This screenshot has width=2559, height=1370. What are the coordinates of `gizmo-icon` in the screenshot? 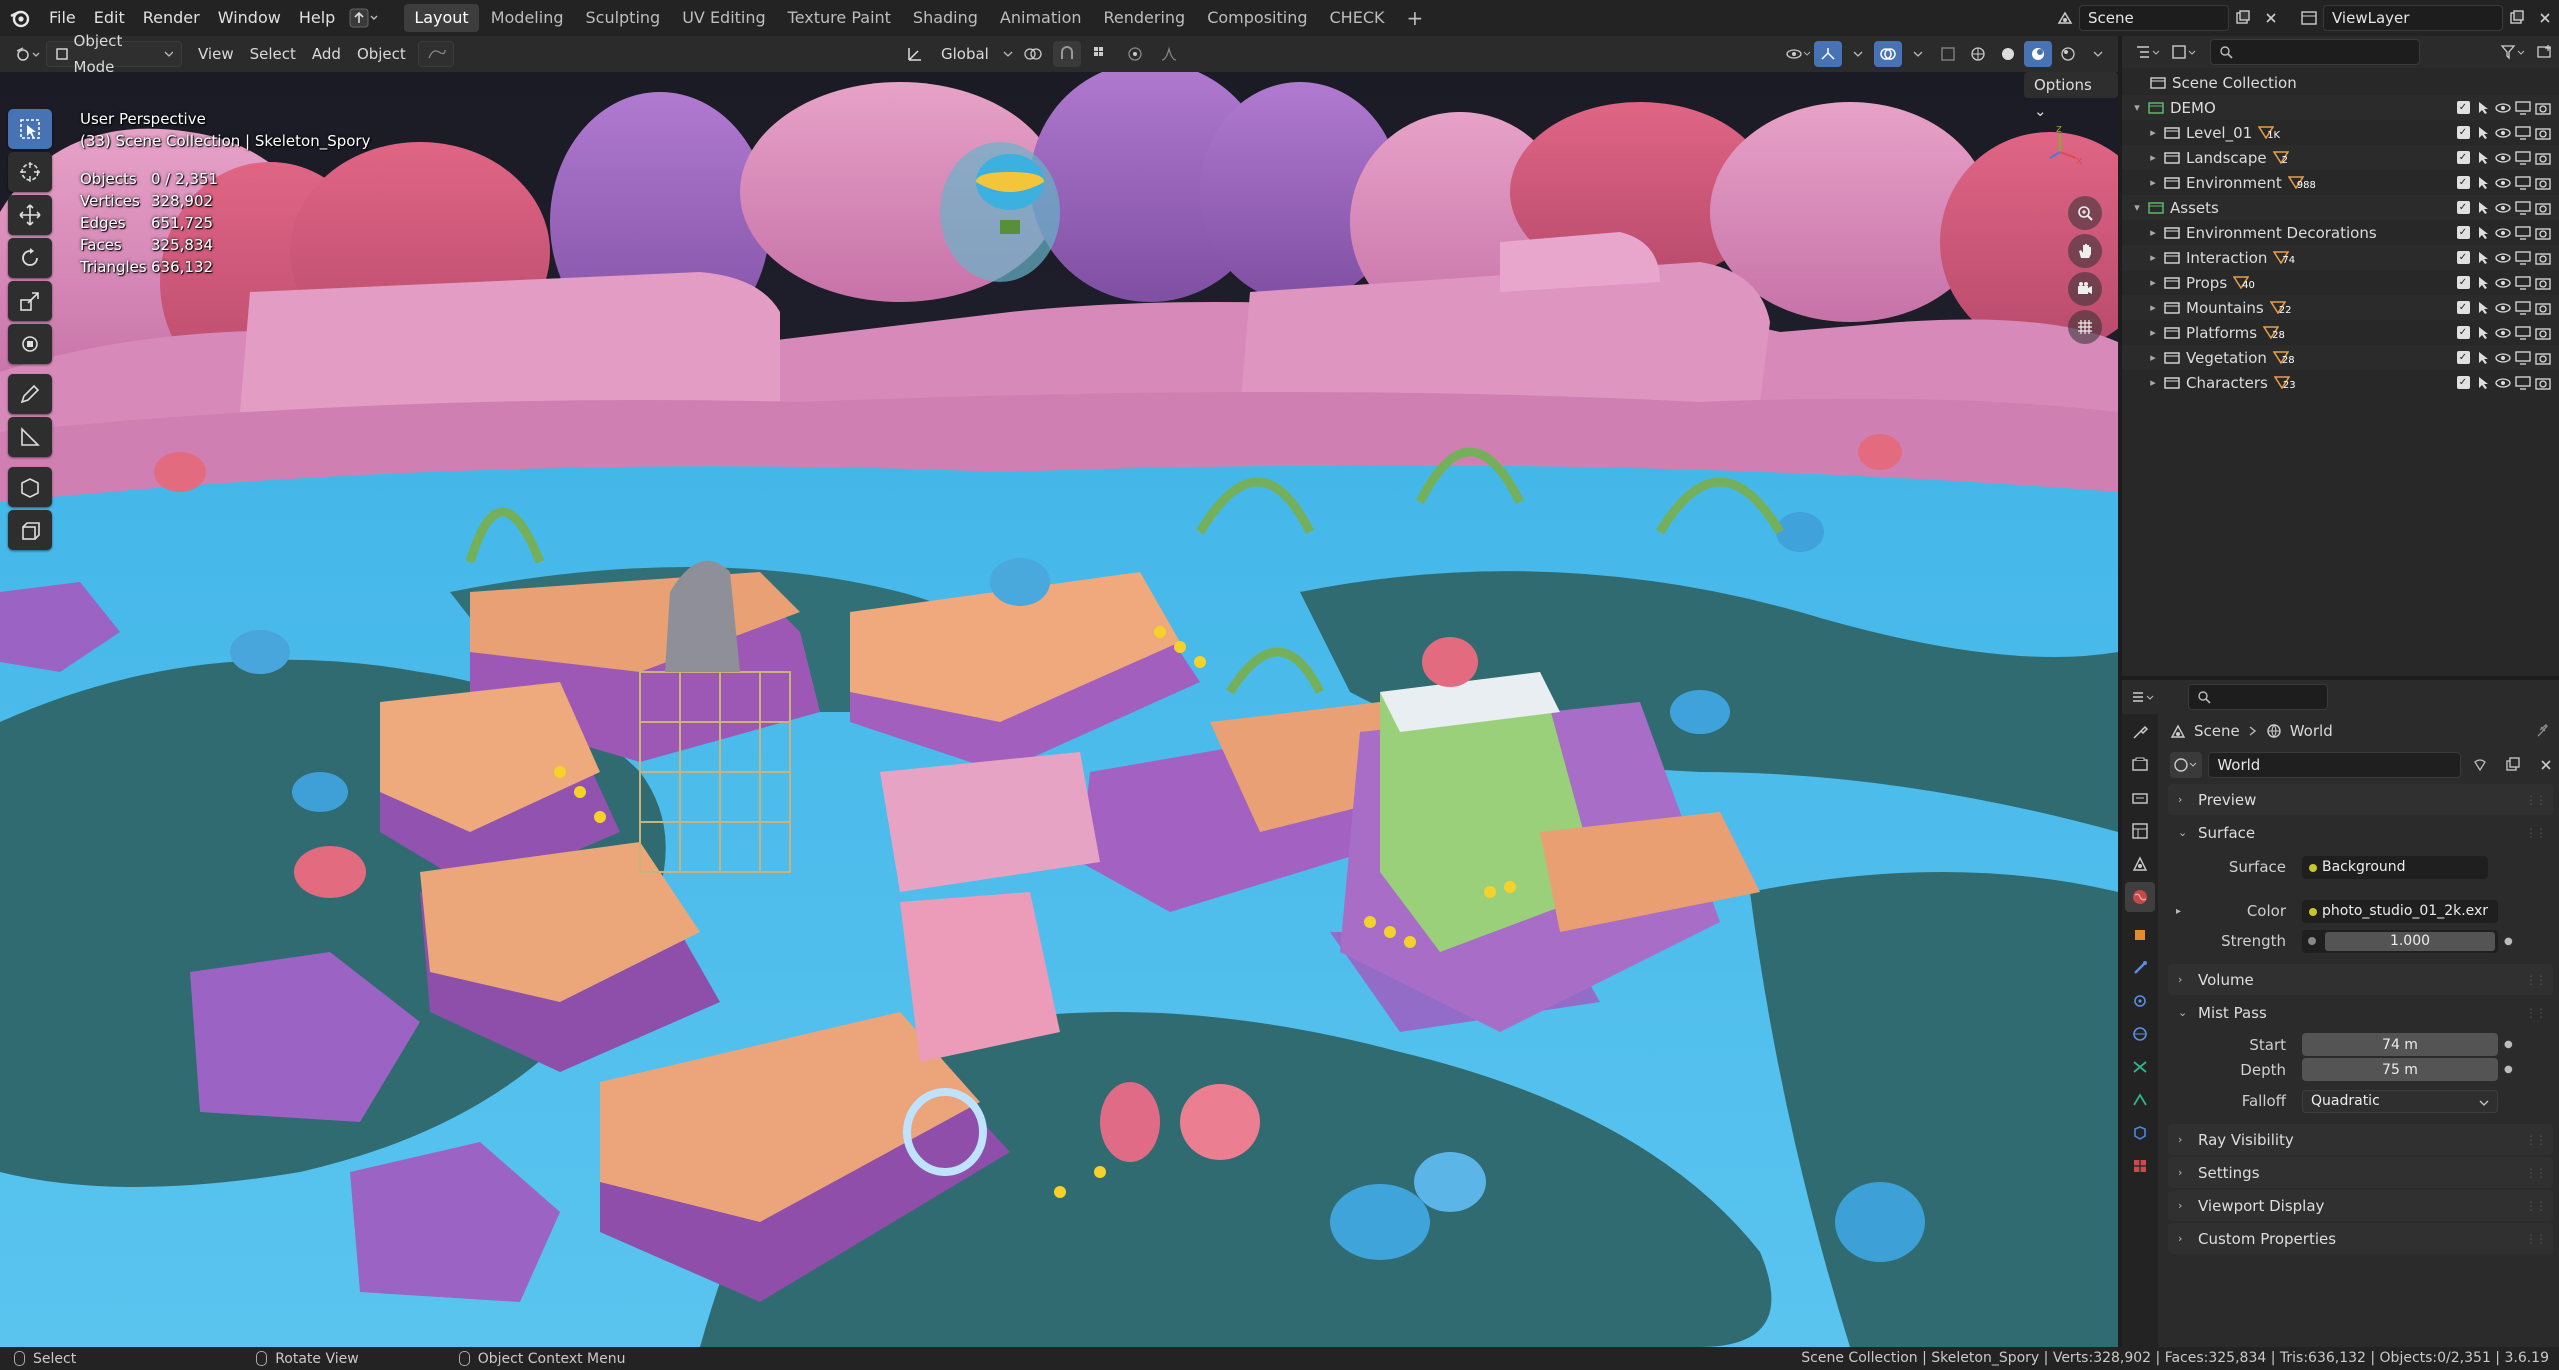 It's located at (1828, 54).